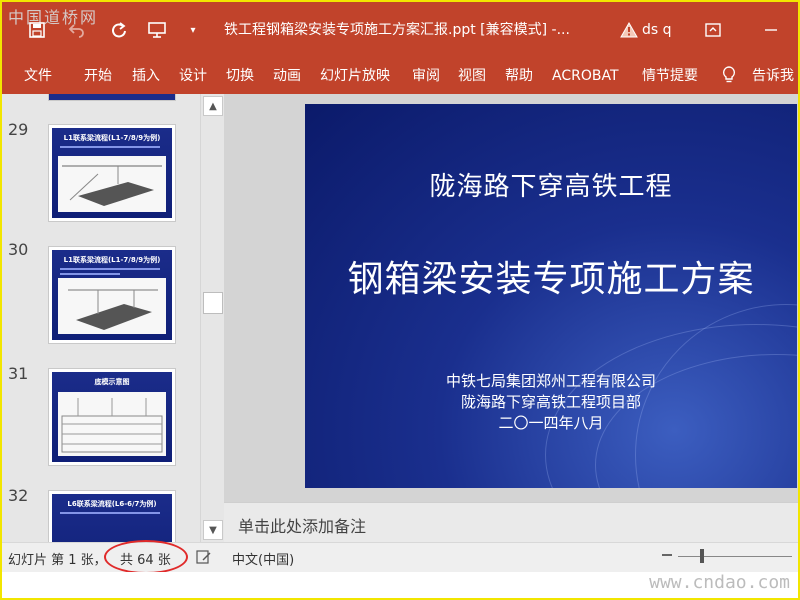 This screenshot has height=600, width=800. Describe the element at coordinates (657, 30) in the screenshot. I see `user-name: ds q` at that location.